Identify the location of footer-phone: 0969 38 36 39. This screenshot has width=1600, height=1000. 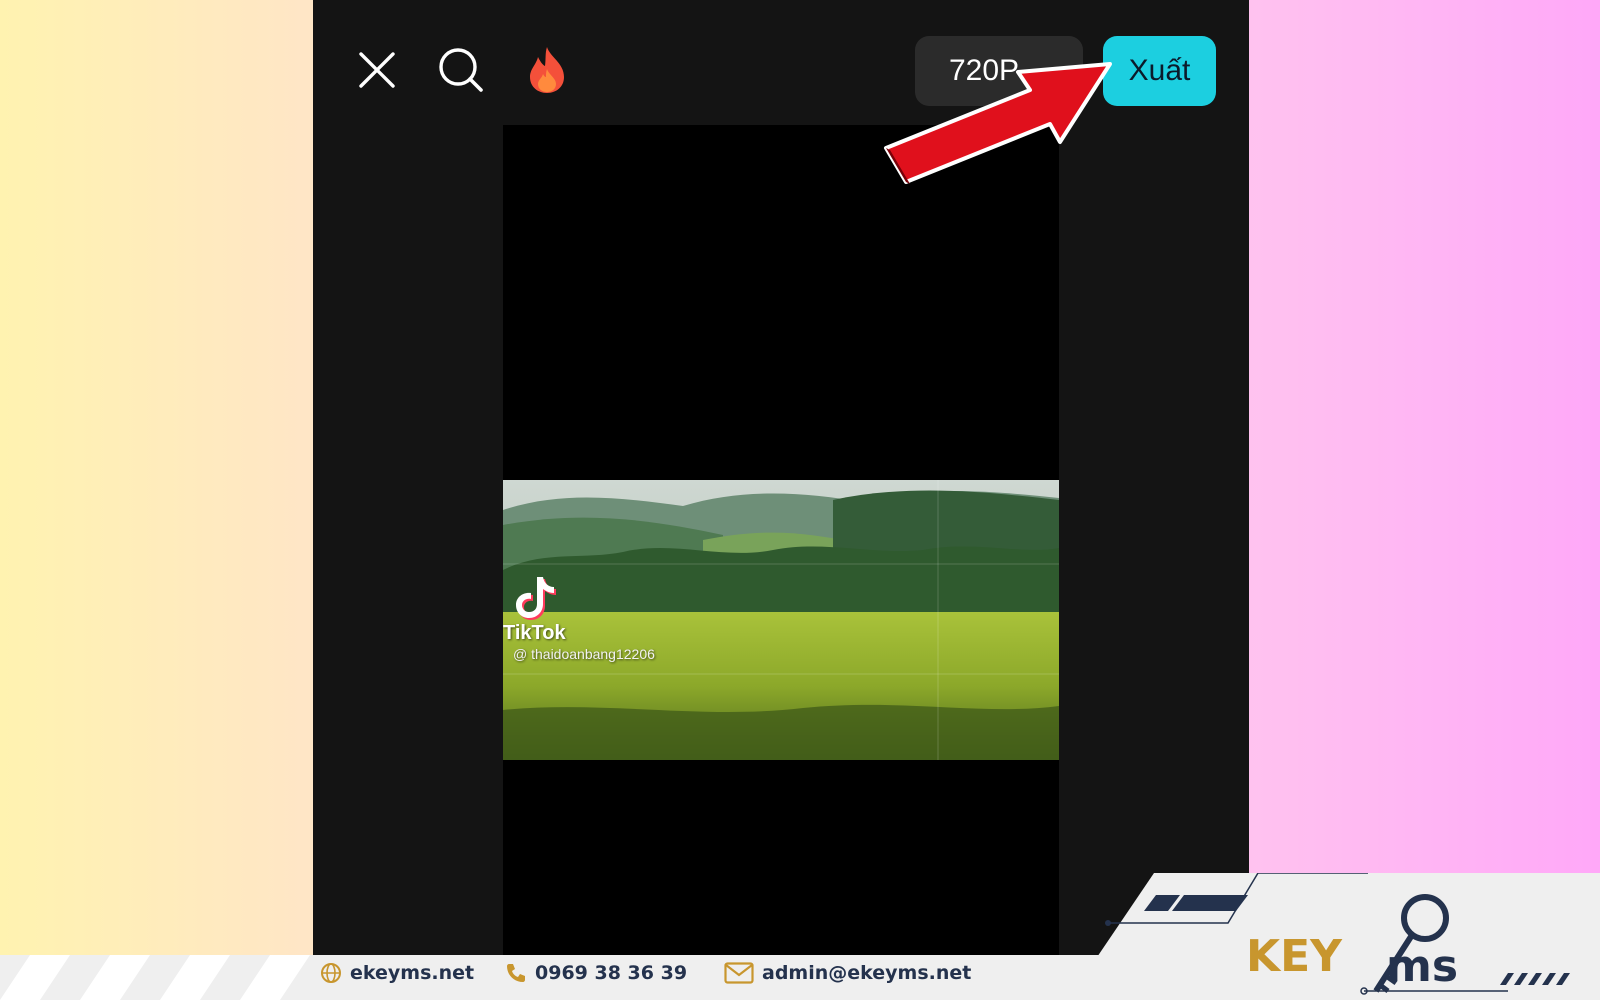
(596, 973).